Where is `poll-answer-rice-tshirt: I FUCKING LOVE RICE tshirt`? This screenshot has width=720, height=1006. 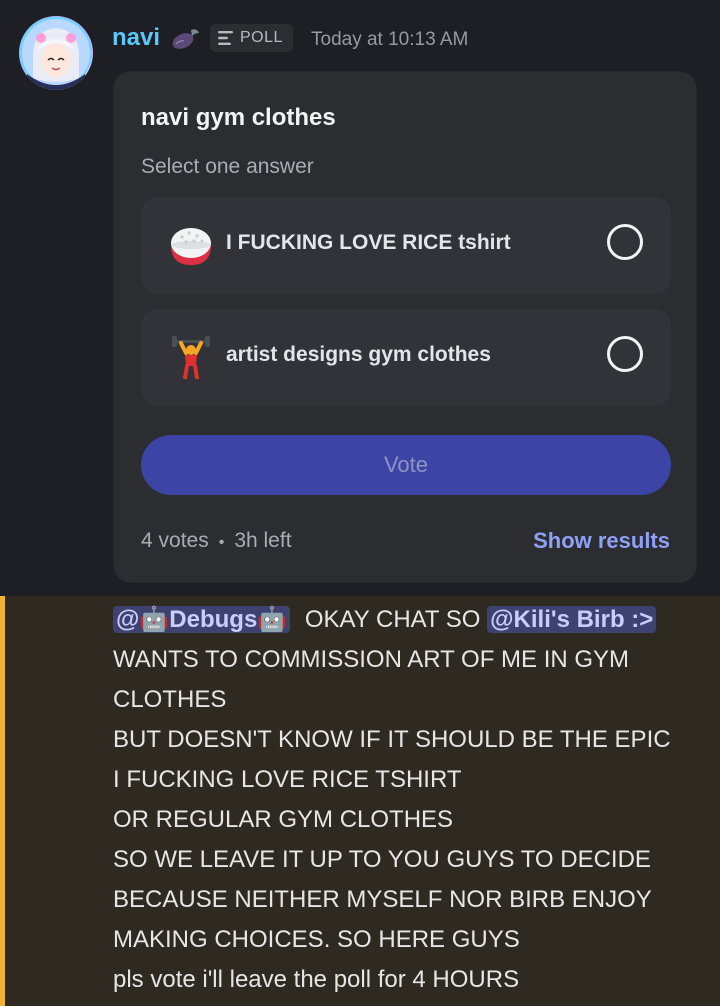
poll-answer-rice-tshirt: I FUCKING LOVE RICE tshirt is located at coordinates (406, 245).